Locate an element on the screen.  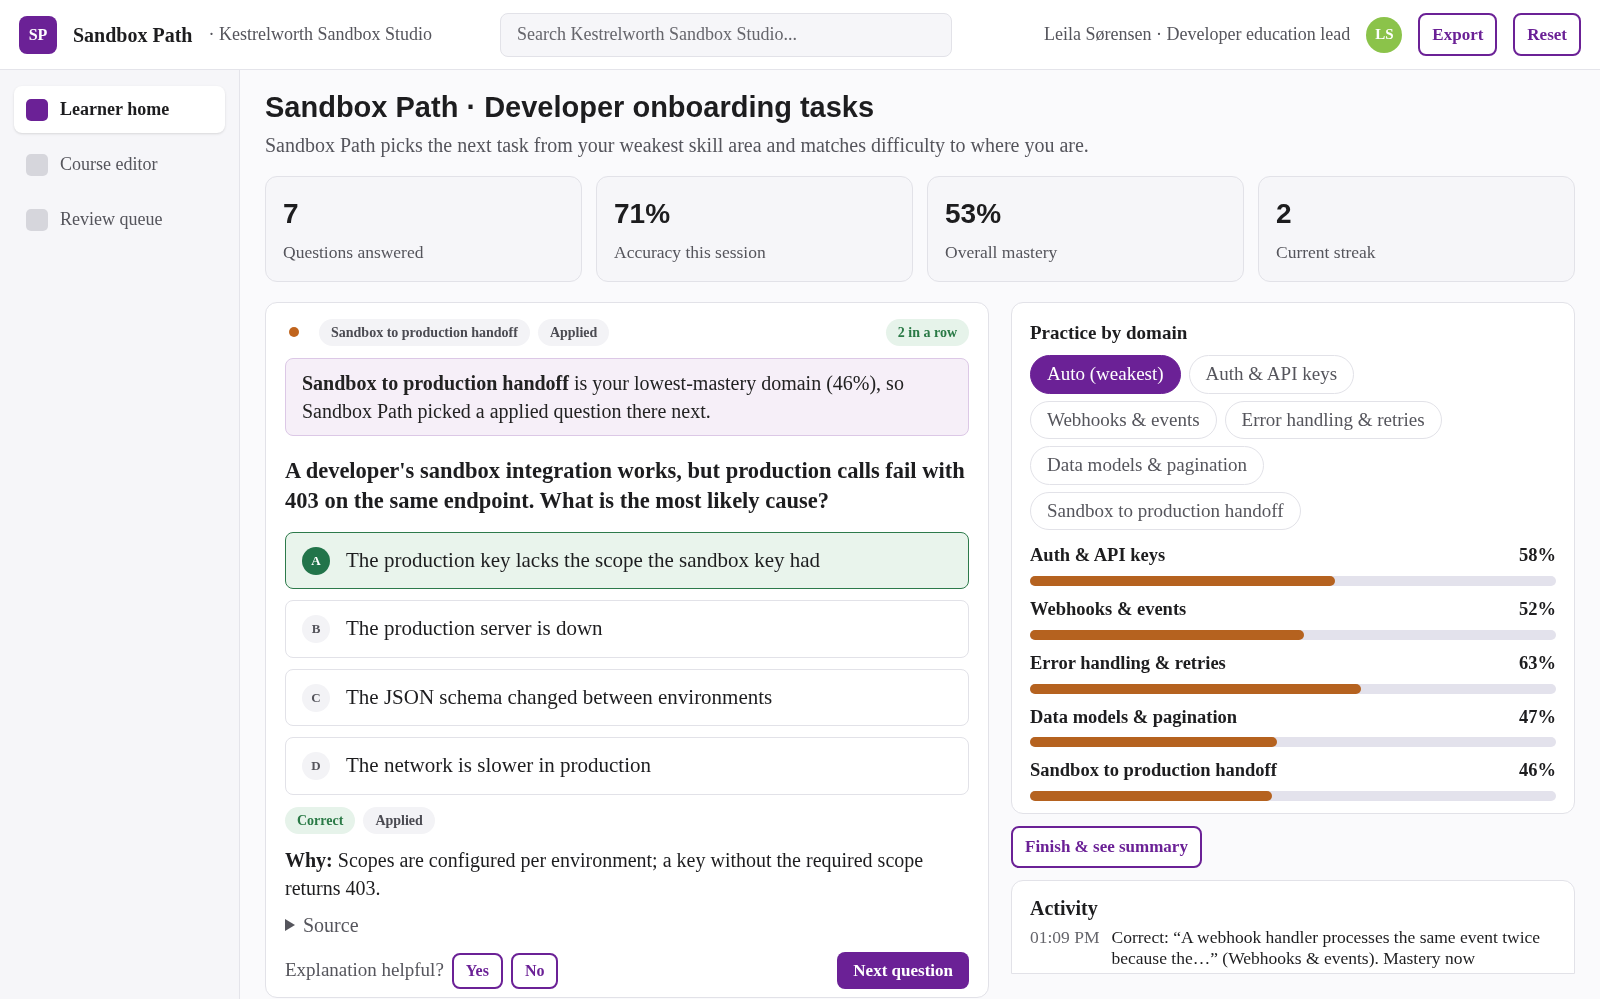
stat-label: Overall mastery is located at coordinates (1002, 252).